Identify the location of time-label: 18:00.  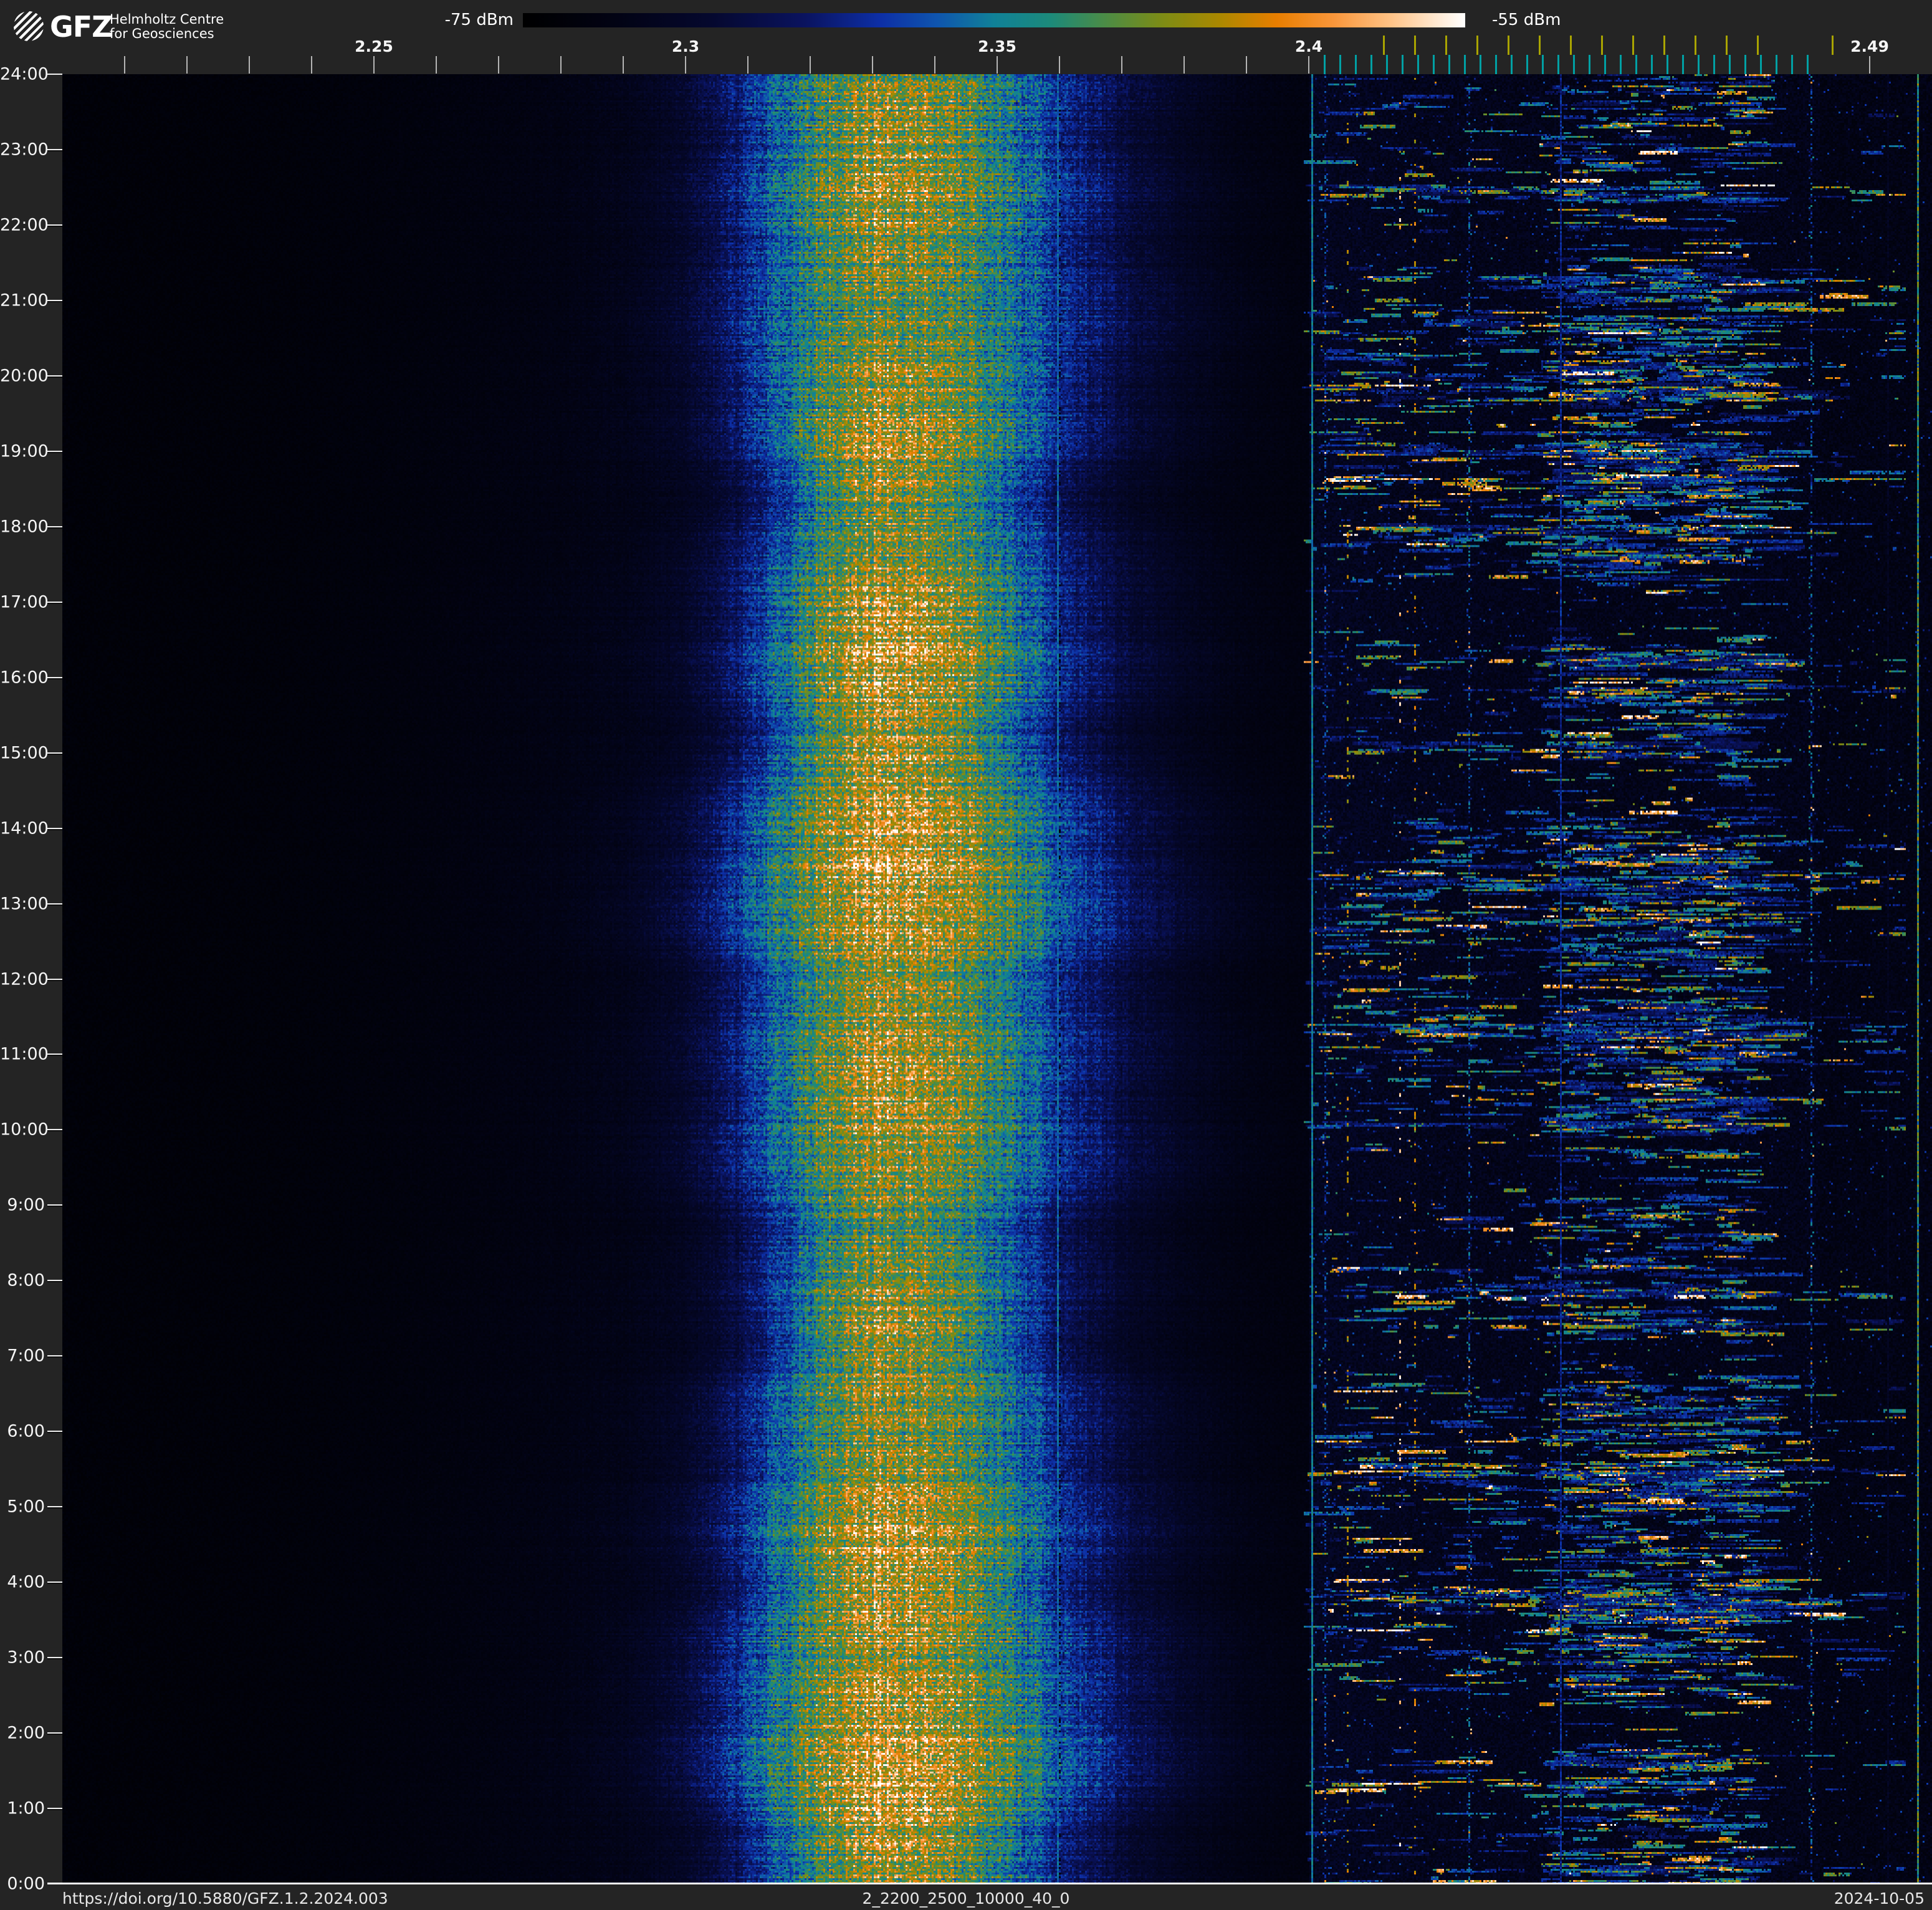
(24, 527).